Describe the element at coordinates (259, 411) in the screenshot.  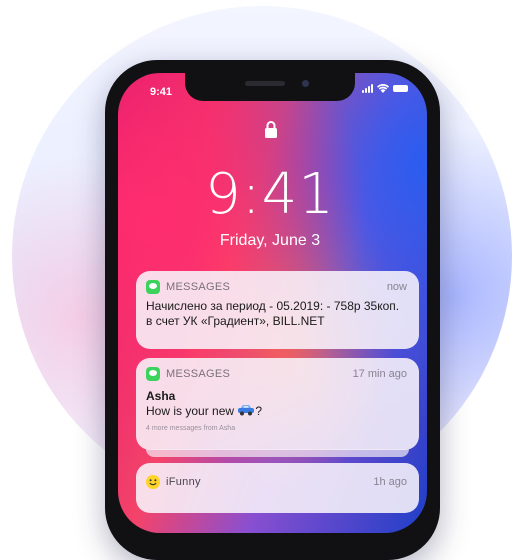
I see `notification-body-suffix: ?` at that location.